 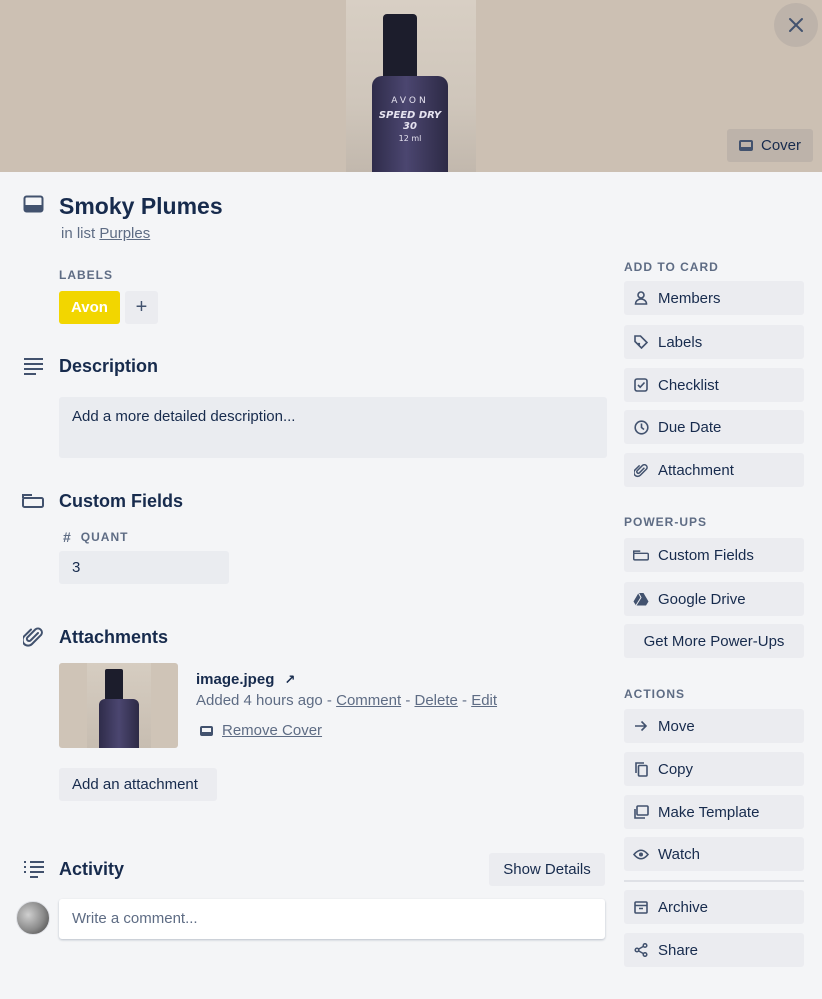 I want to click on clock-icon, so click(x=641, y=427).